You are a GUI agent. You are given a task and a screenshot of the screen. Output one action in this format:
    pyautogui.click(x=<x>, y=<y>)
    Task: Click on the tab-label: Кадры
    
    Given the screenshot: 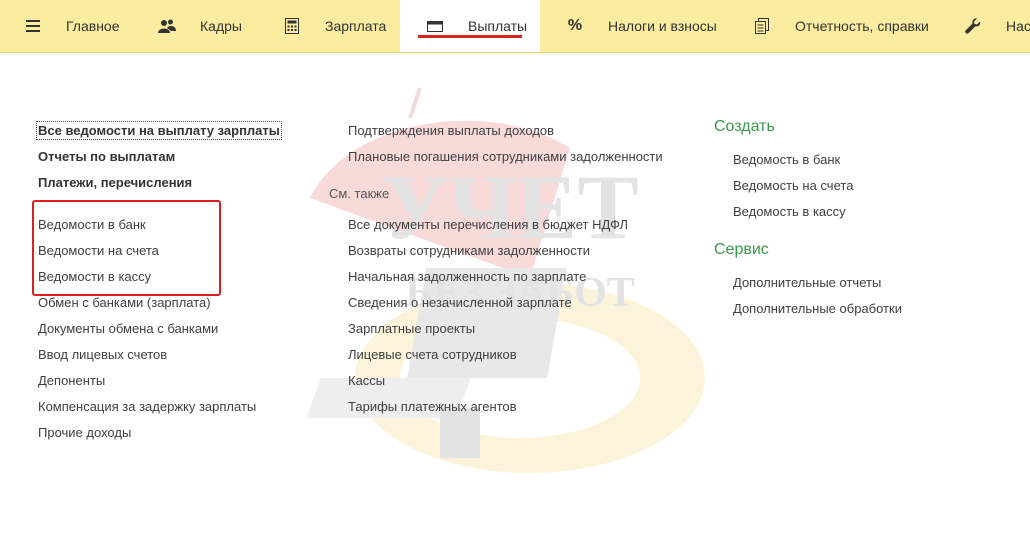 What is the action you would take?
    pyautogui.click(x=221, y=26)
    